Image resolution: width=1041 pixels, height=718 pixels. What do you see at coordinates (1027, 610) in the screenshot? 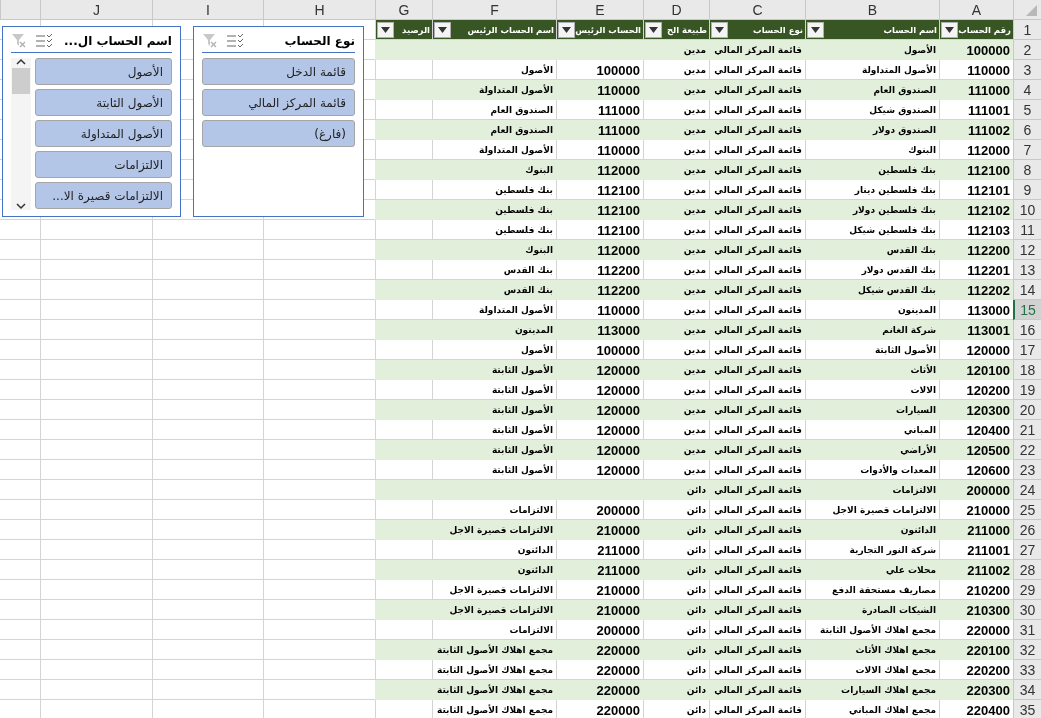
I see `row-header: 30` at bounding box center [1027, 610].